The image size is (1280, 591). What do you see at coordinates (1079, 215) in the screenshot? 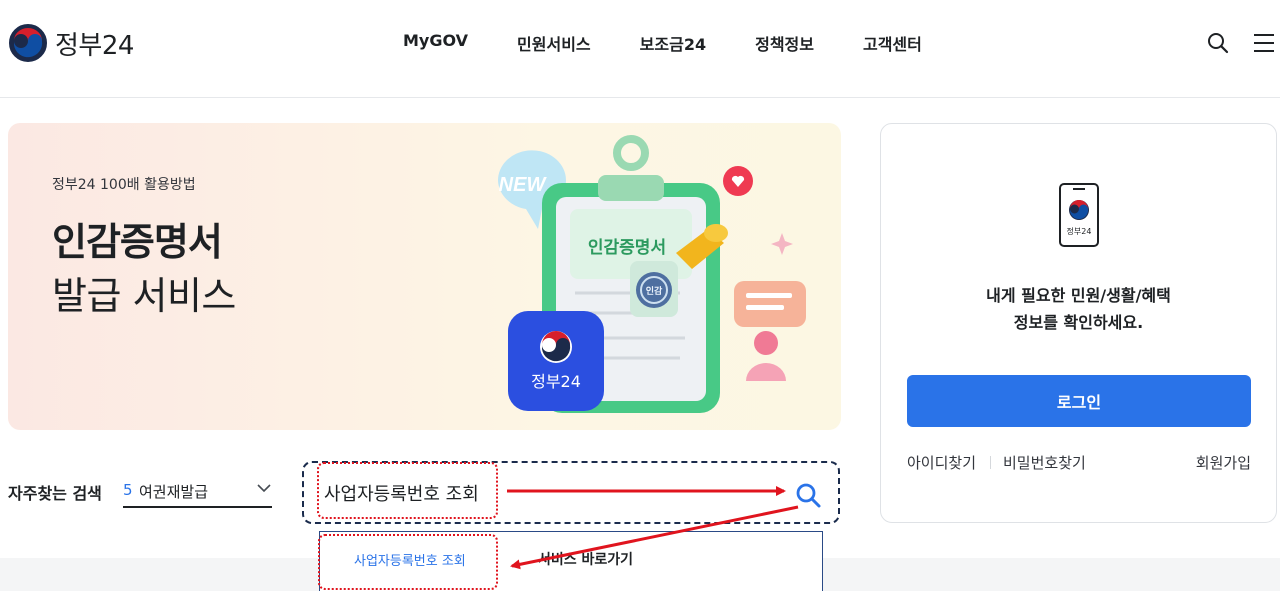
I see `mobile-phone-icon: 정부24` at bounding box center [1079, 215].